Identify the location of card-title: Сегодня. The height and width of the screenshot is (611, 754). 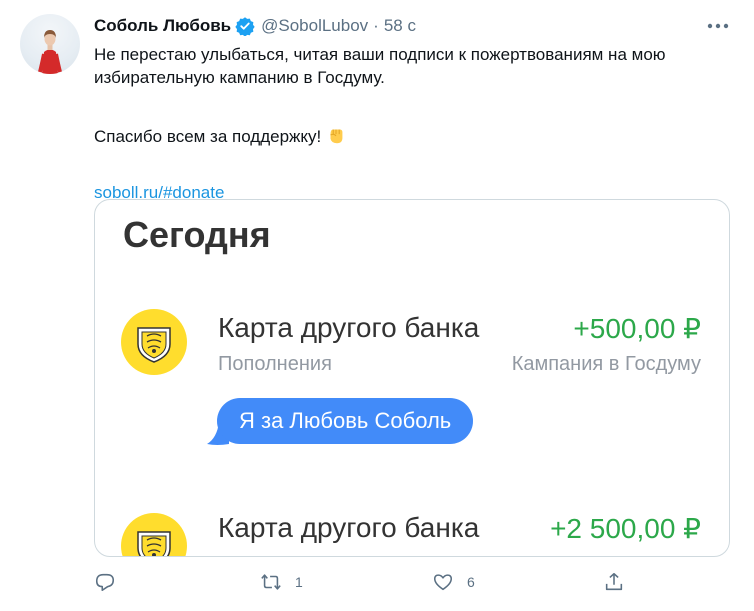
(197, 234).